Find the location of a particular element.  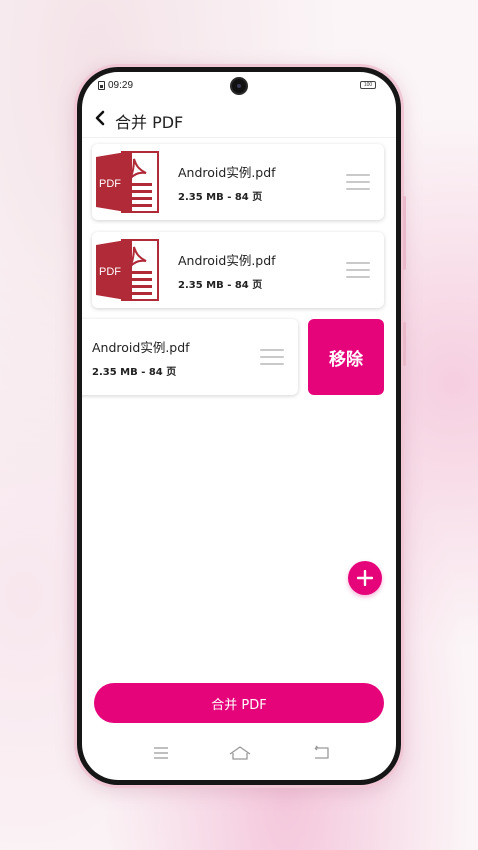

home-icon is located at coordinates (240, 753).